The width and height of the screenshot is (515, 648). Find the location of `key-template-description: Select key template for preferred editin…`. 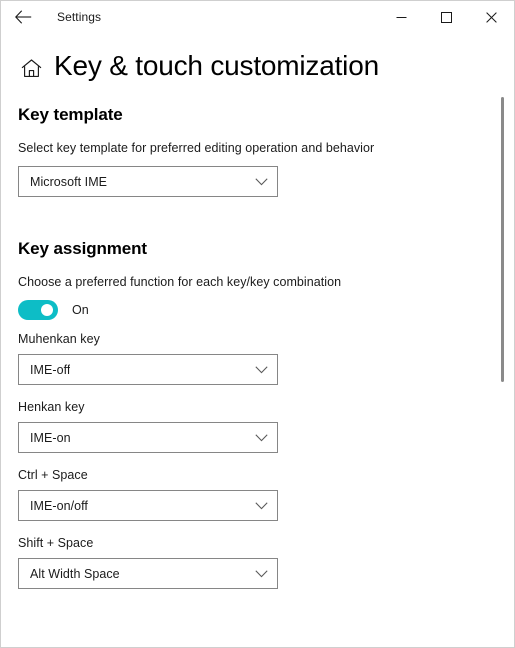

key-template-description: Select key template for preferred editin… is located at coordinates (196, 148).